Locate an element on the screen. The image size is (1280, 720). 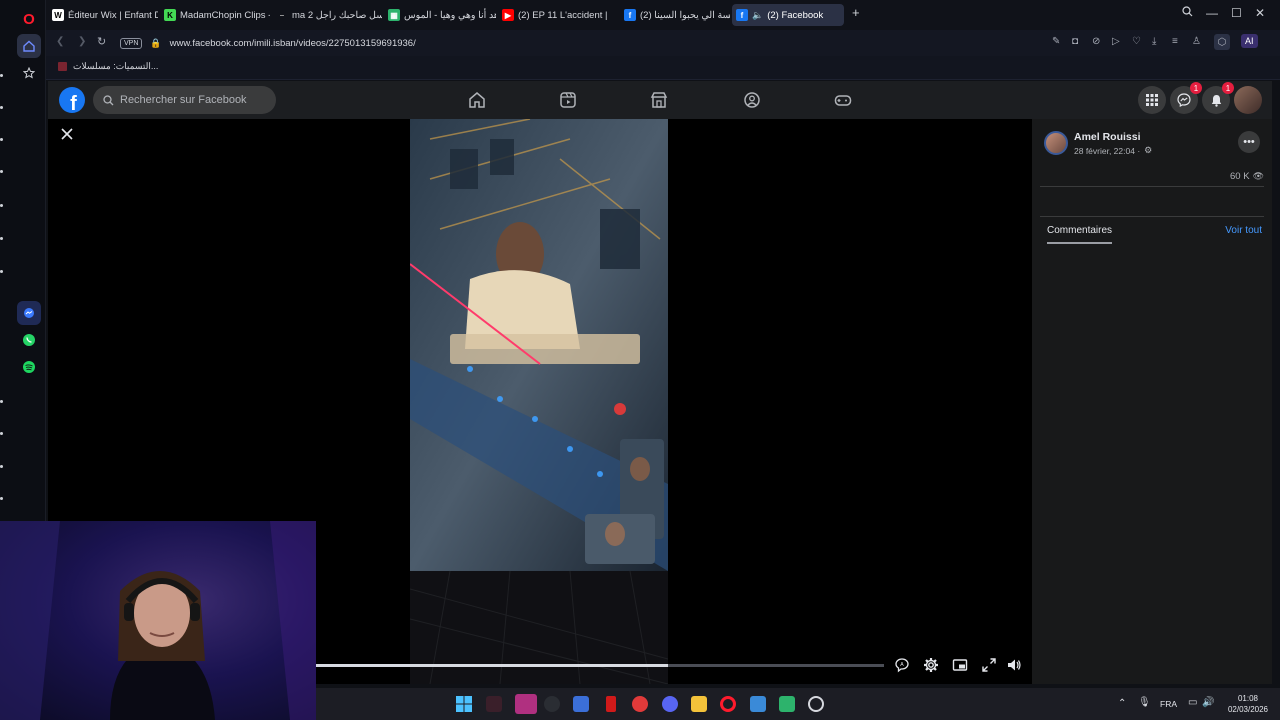
windows-taskbar: ⌃ 🎙 FRA ▭ 🔊 01:08 02/03/2026 is located at coordinates (798, 704).